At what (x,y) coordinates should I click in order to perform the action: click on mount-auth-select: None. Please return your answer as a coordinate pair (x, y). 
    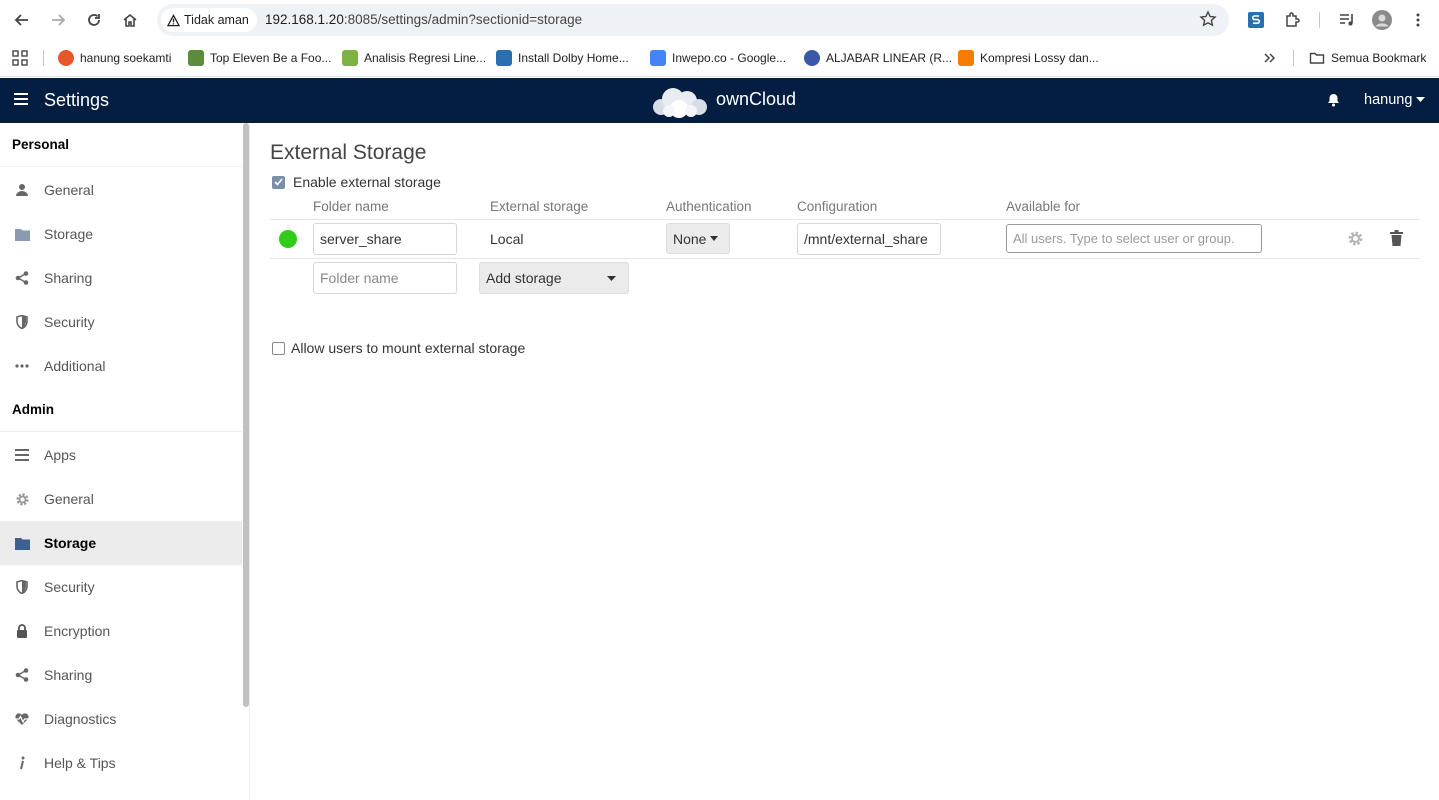
    Looking at the image, I should click on (698, 238).